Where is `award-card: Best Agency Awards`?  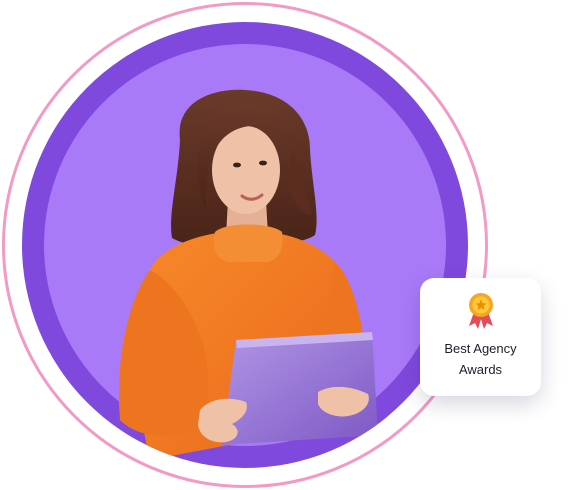 award-card: Best Agency Awards is located at coordinates (480, 337).